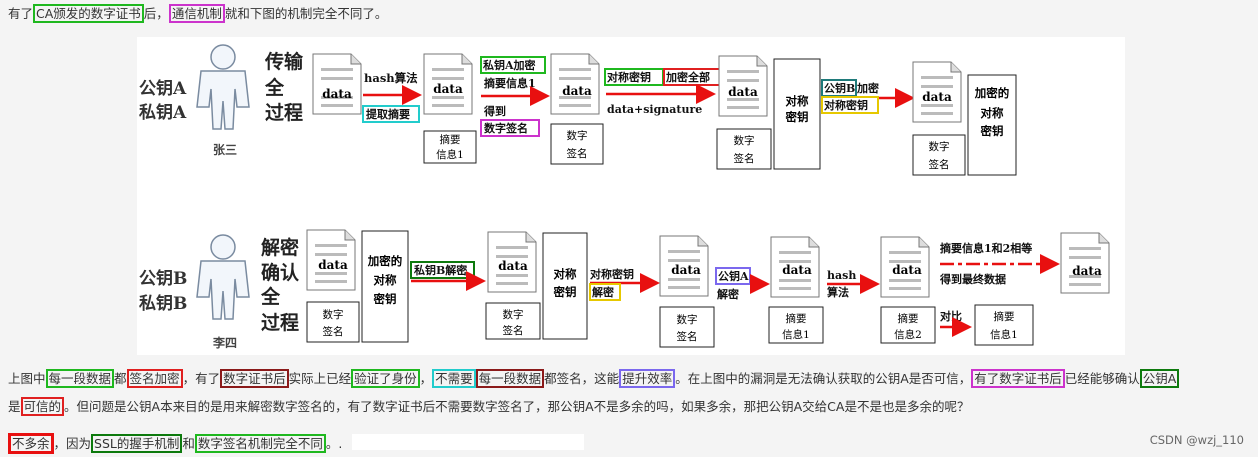 Image resolution: width=1258 pixels, height=457 pixels. Describe the element at coordinates (320, 378) in the screenshot. I see `text-segment: 实际上已经` at that location.